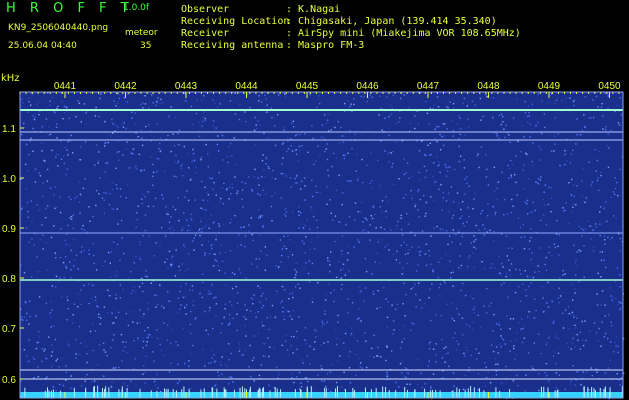 This screenshot has width=629, height=400. I want to click on y-tick-label-1.0: 1.0, so click(9, 179).